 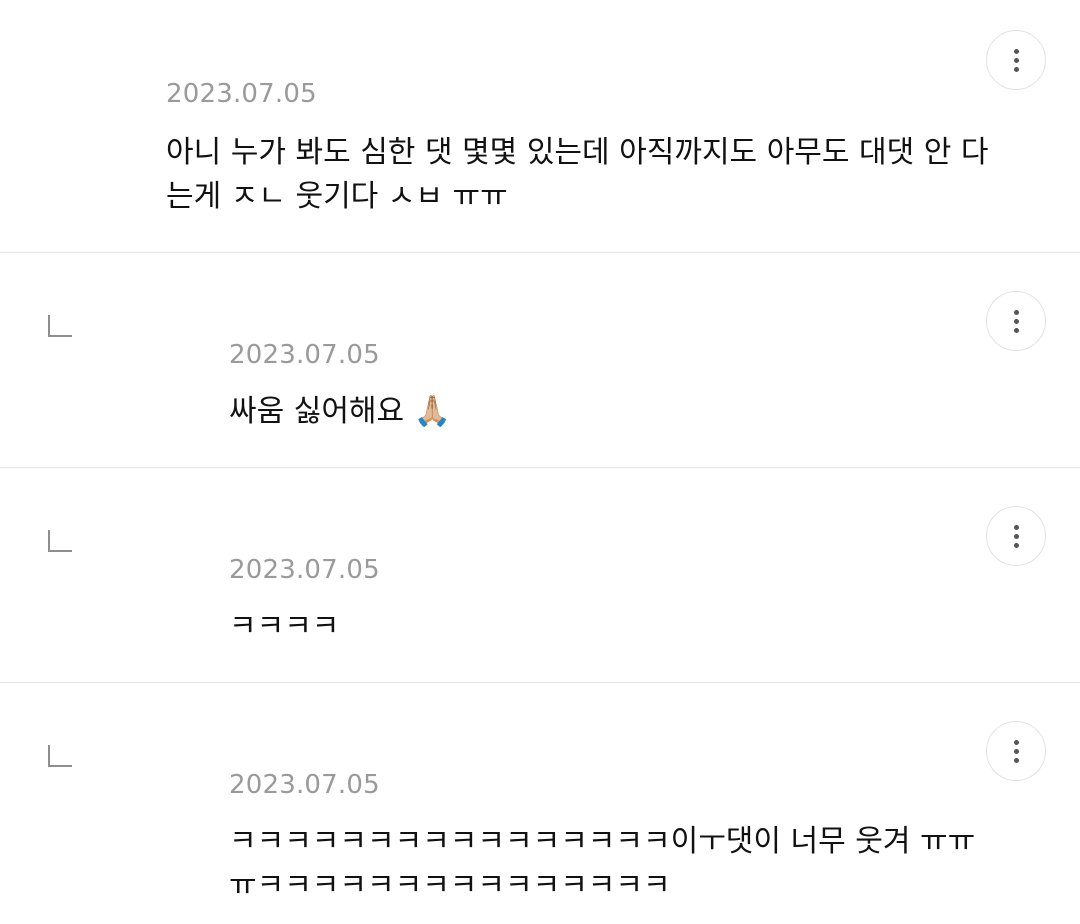 I want to click on comment-text: 싸움 싫어해요 🙏🏼, so click(x=340, y=411).